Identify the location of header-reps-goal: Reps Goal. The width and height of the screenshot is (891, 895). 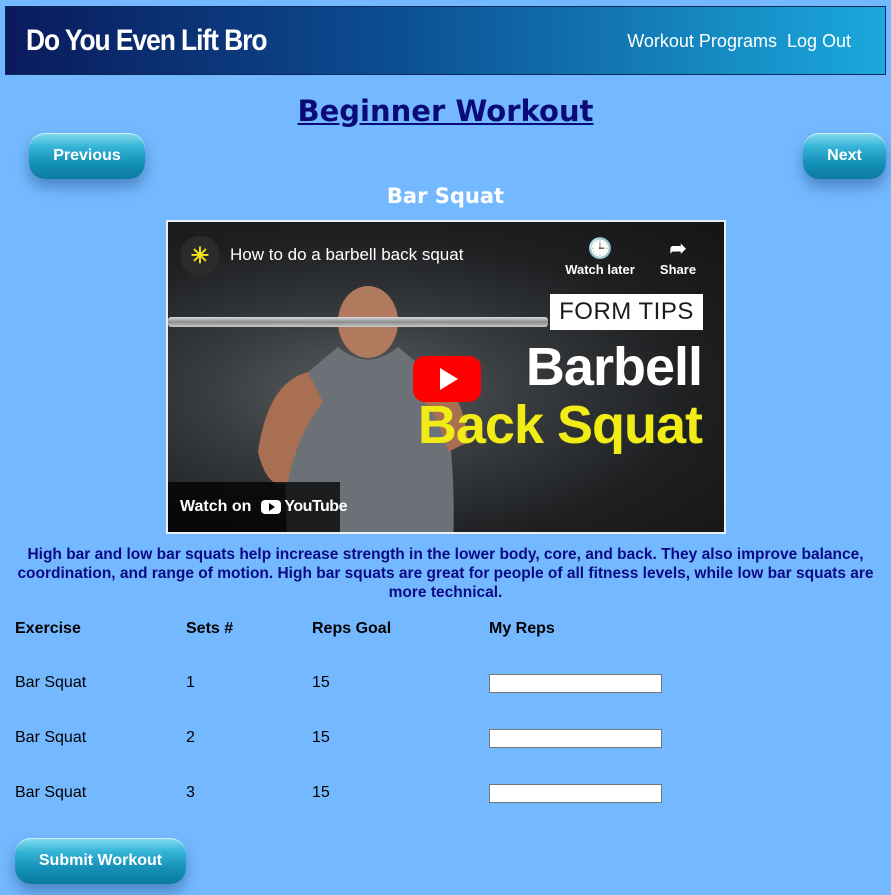
(352, 628).